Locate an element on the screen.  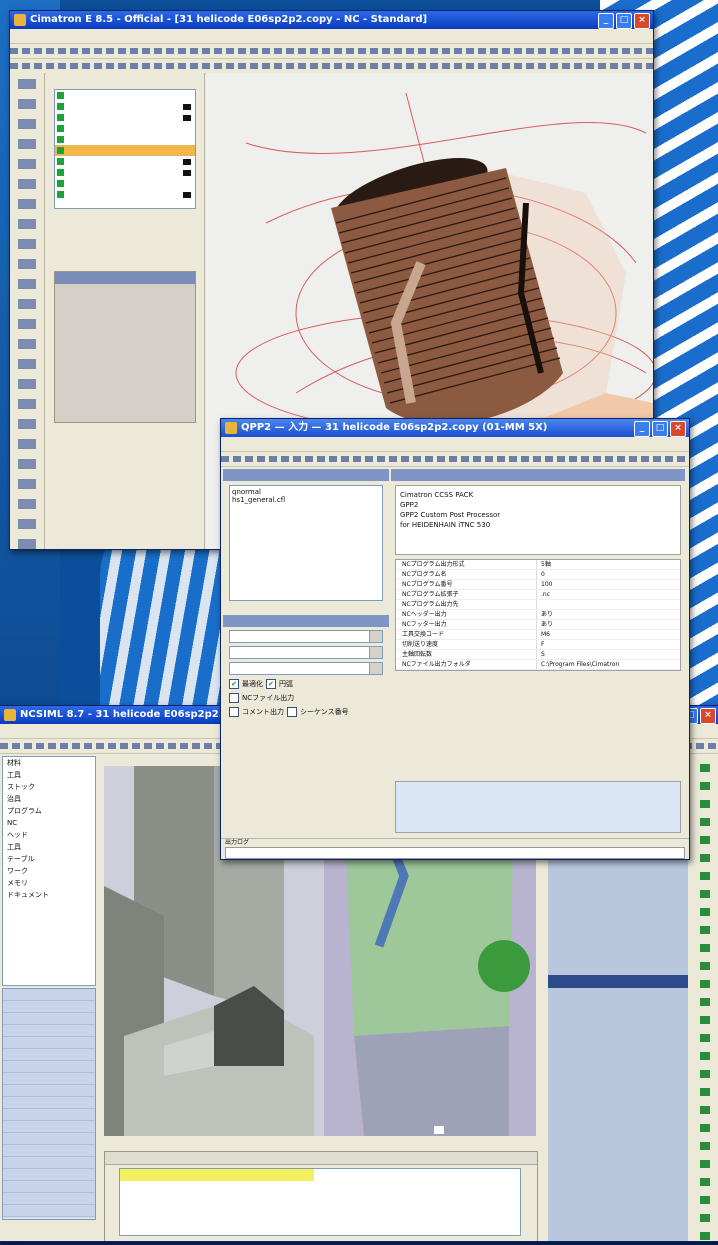
table-row: NCヘッダー出力 あり is located at coordinates (538, 615).